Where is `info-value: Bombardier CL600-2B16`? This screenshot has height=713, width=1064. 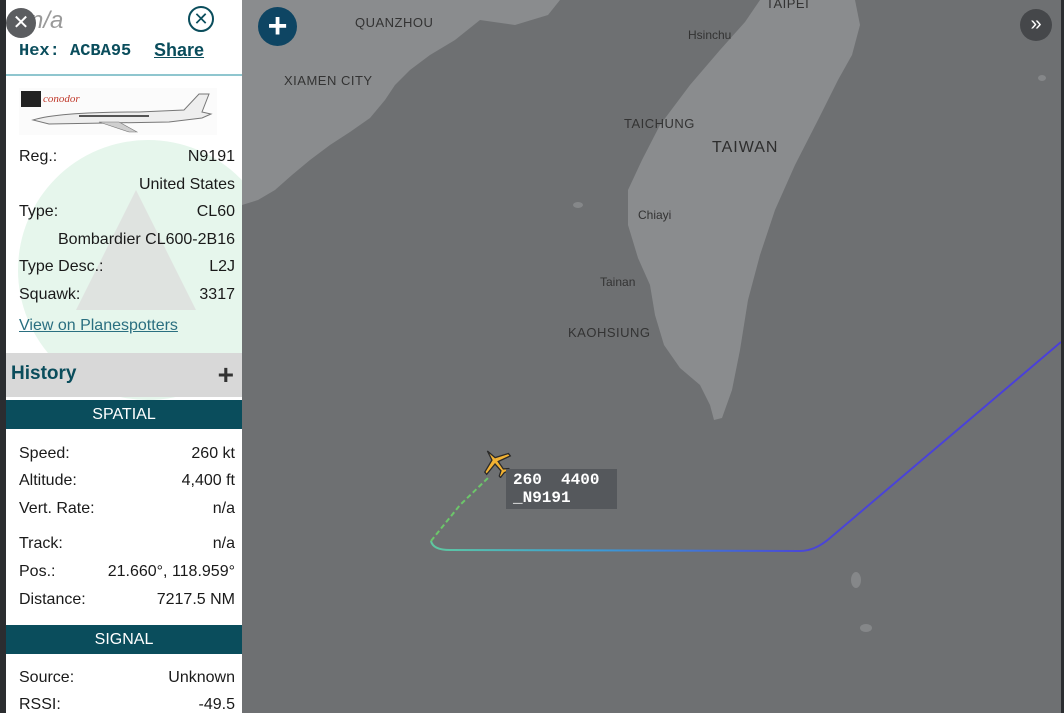
info-value: Bombardier CL600-2B16 is located at coordinates (146, 239).